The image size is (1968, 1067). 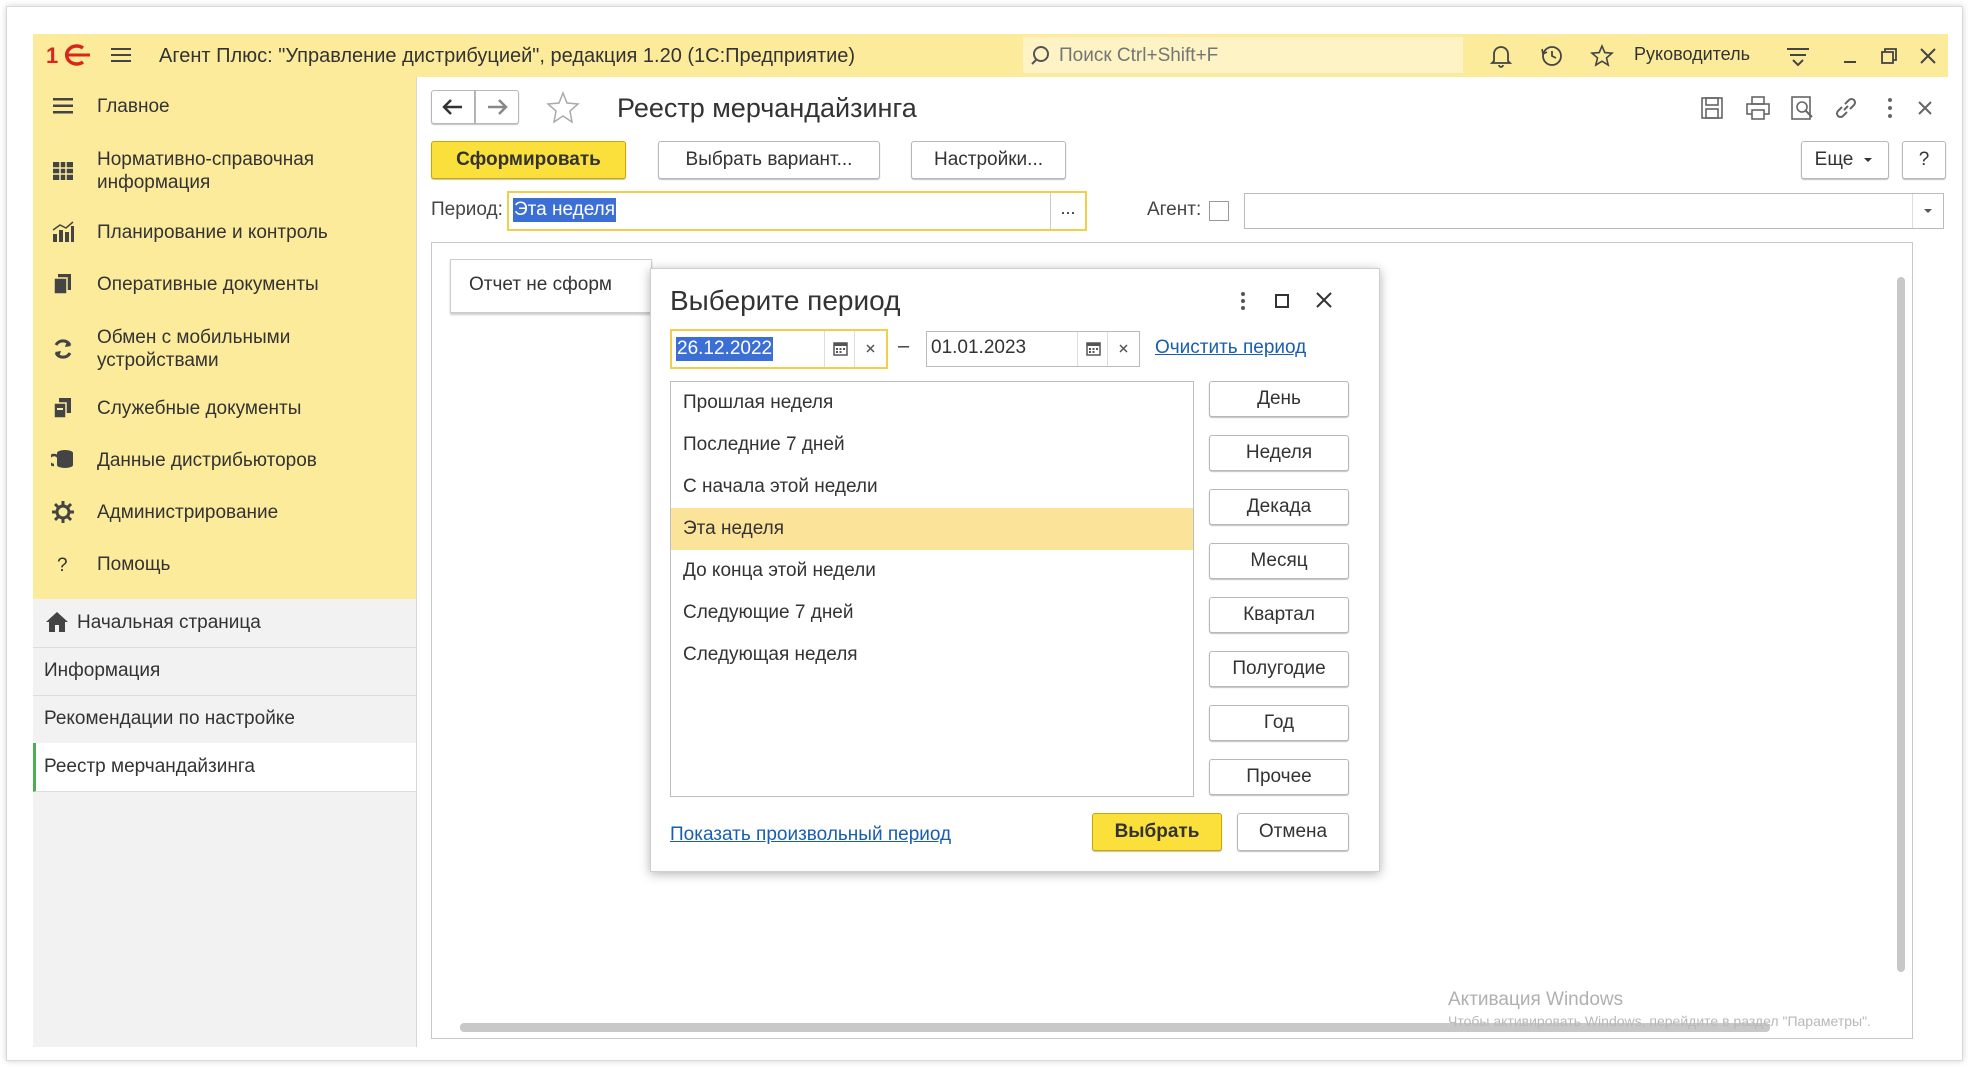 What do you see at coordinates (978, 348) in the screenshot?
I see `date-to-input: 01.01.2023` at bounding box center [978, 348].